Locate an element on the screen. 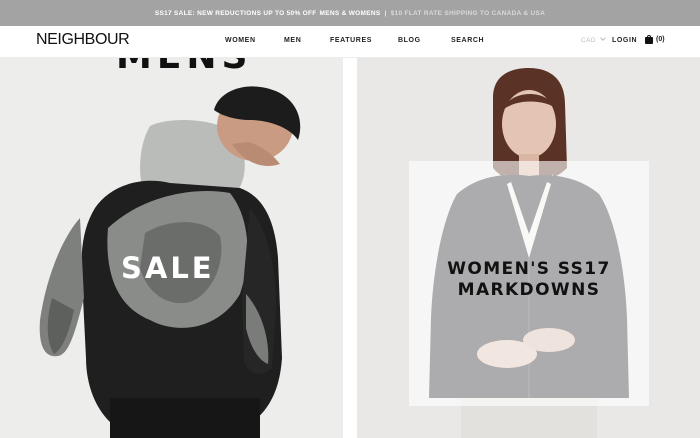 This screenshot has width=700, height=438. chevron-down-icon is located at coordinates (603, 38).